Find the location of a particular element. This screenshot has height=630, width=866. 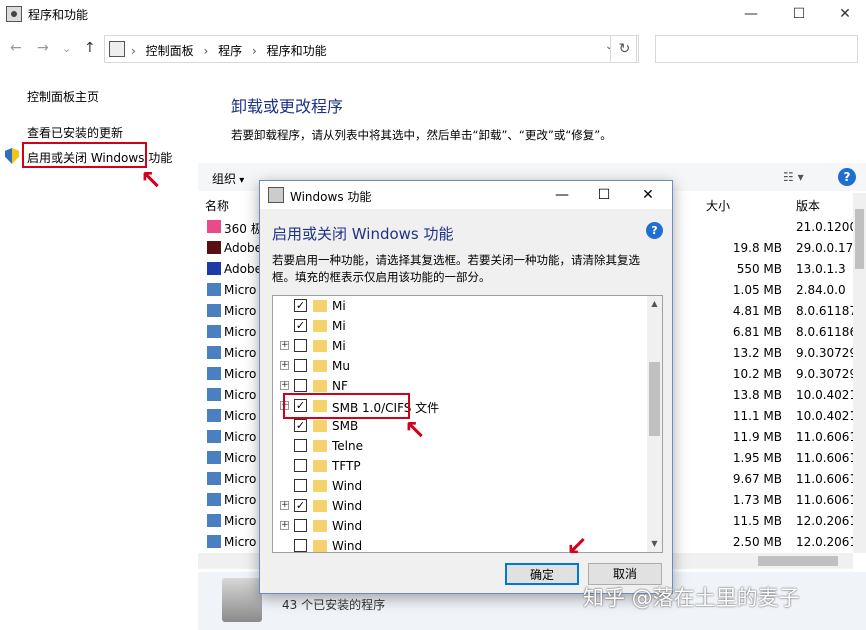

view-options-icon: ☷ ▾ is located at coordinates (793, 177).